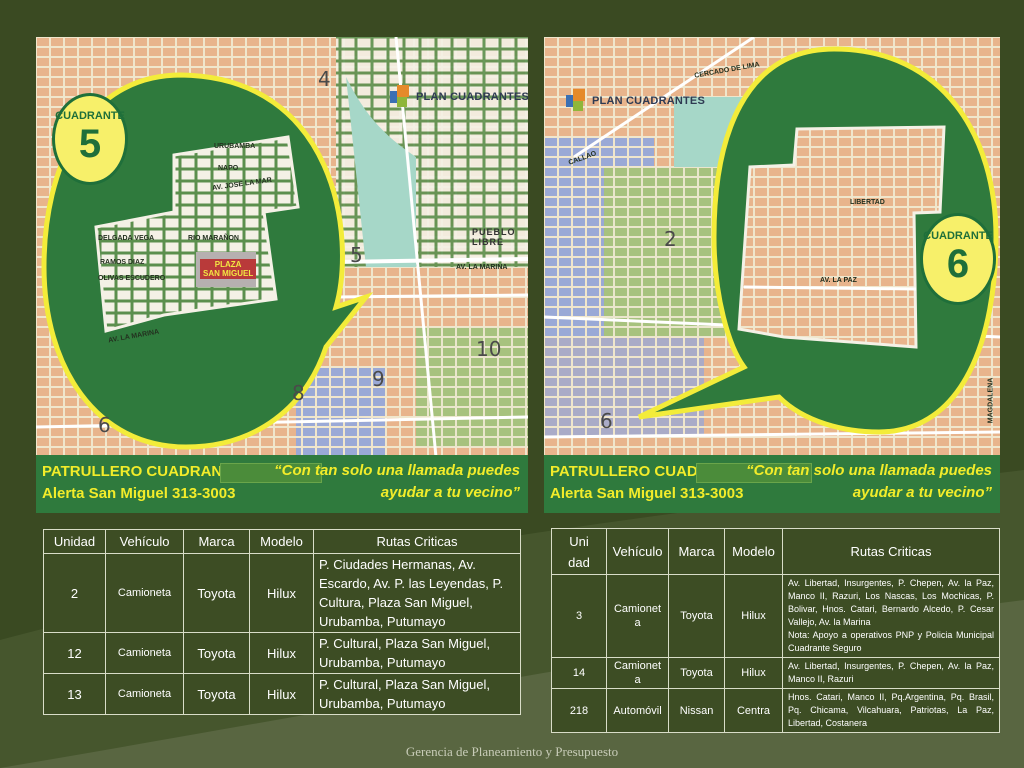  What do you see at coordinates (991, 400) in the screenshot?
I see `street-label: MAGDALENA` at bounding box center [991, 400].